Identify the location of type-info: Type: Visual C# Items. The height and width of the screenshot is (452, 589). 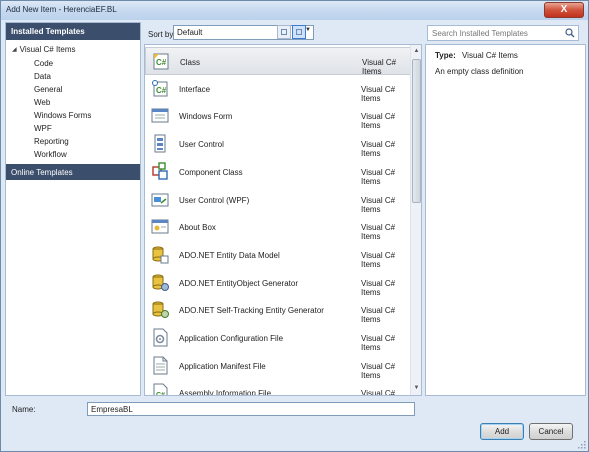
(476, 55).